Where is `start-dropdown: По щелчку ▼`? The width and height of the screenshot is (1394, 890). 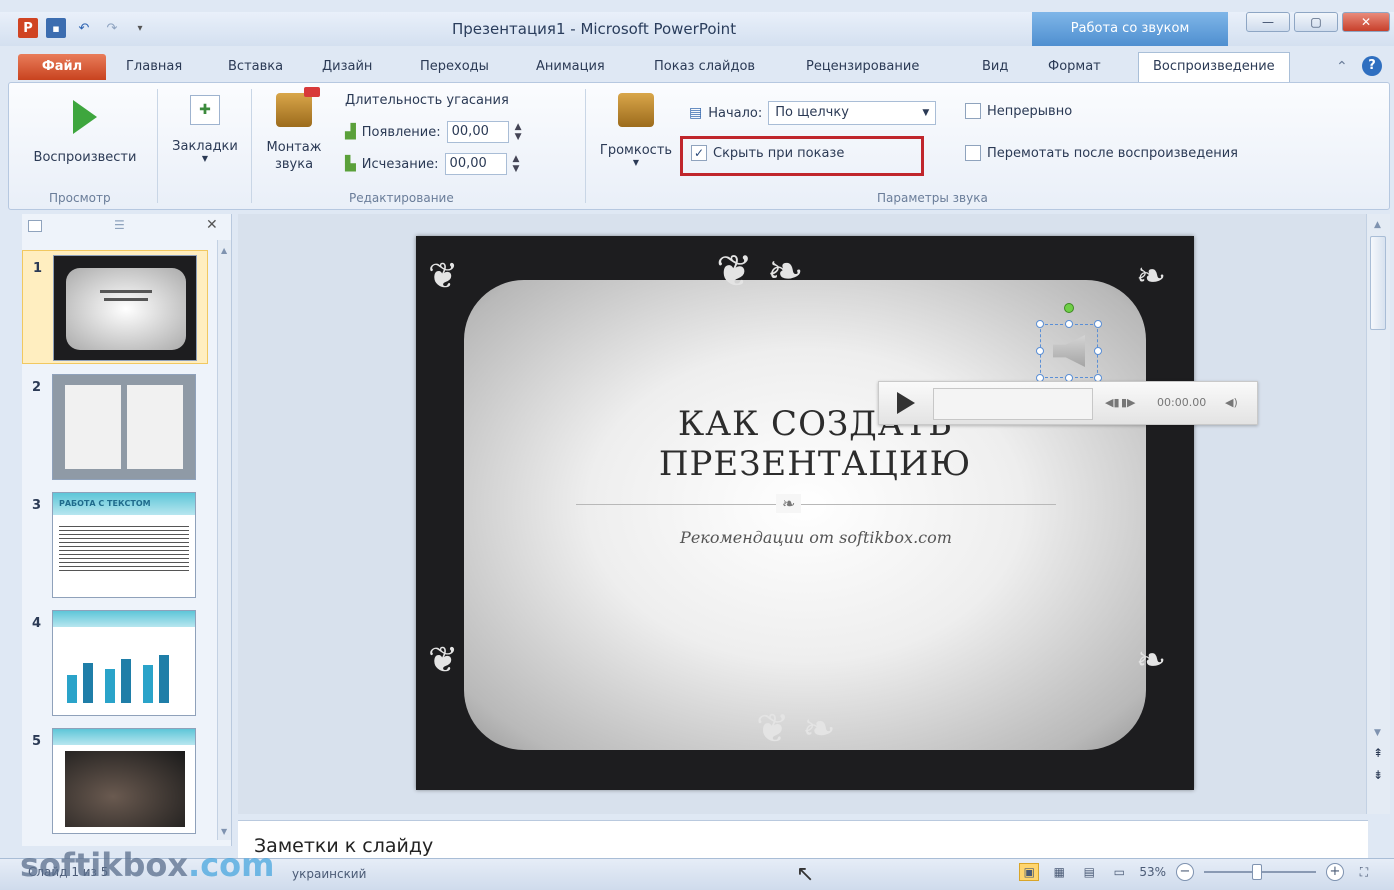 start-dropdown: По щелчку ▼ is located at coordinates (852, 113).